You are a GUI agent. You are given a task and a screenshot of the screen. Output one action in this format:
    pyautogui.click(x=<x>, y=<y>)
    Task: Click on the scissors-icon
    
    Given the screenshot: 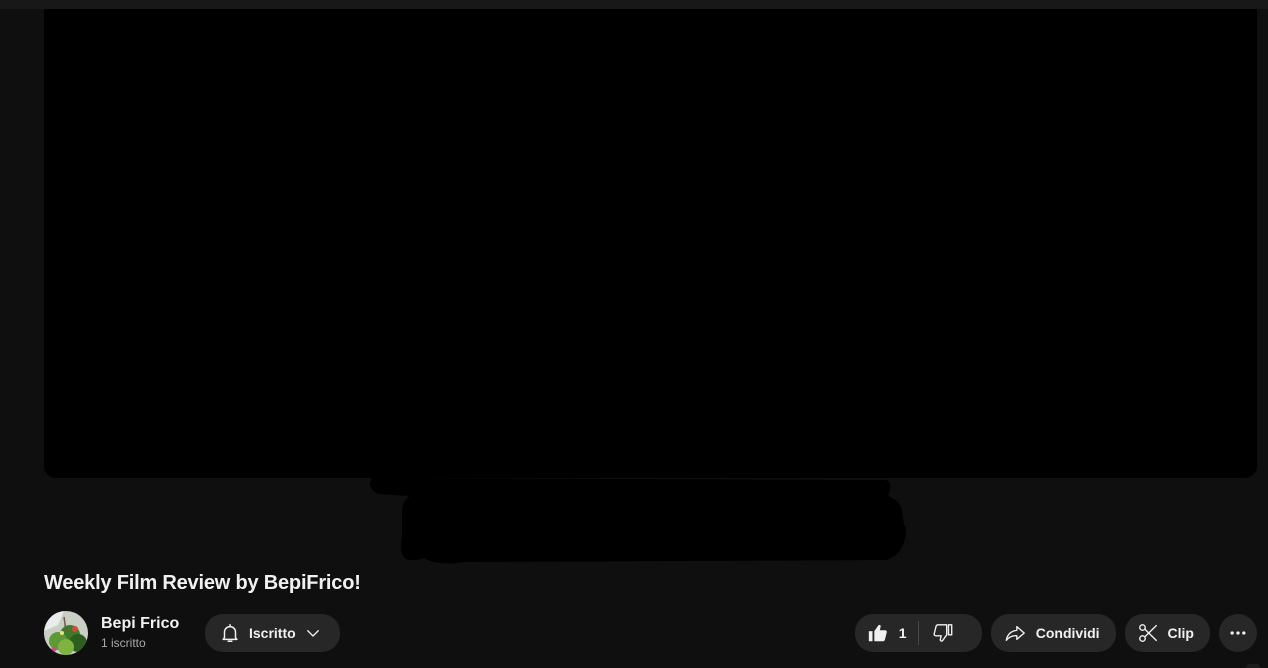 What is the action you would take?
    pyautogui.click(x=1148, y=633)
    